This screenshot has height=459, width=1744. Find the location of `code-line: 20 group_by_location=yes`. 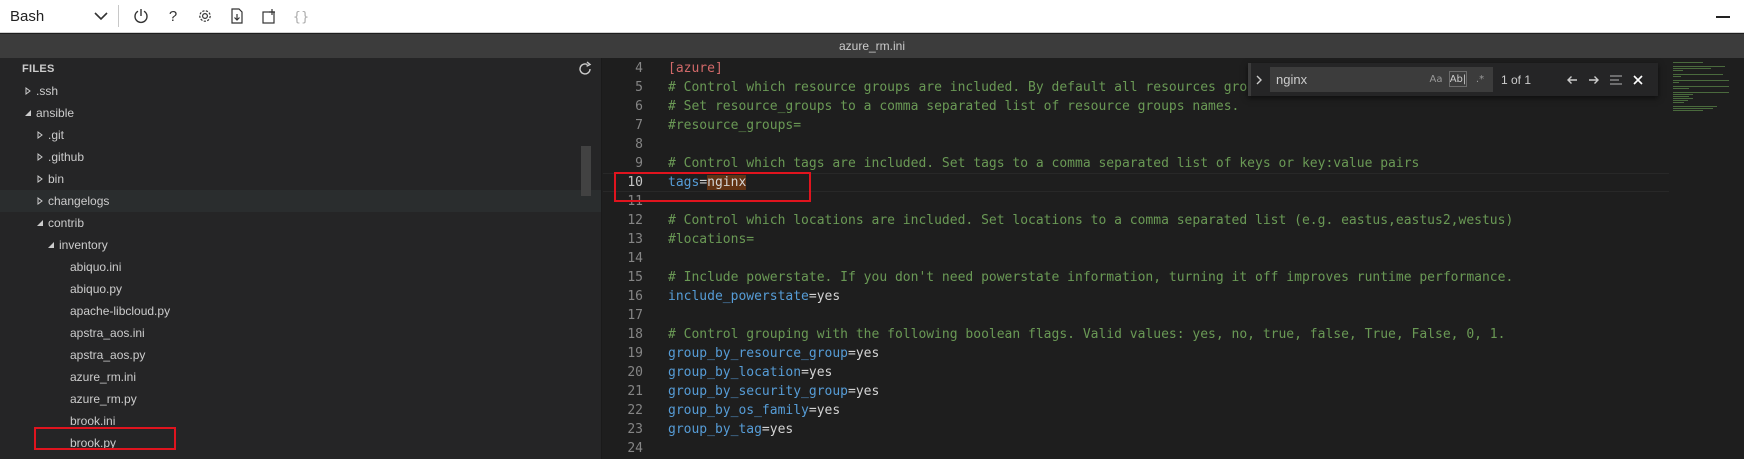

code-line: 20 group_by_location=yes is located at coordinates (1136, 372).